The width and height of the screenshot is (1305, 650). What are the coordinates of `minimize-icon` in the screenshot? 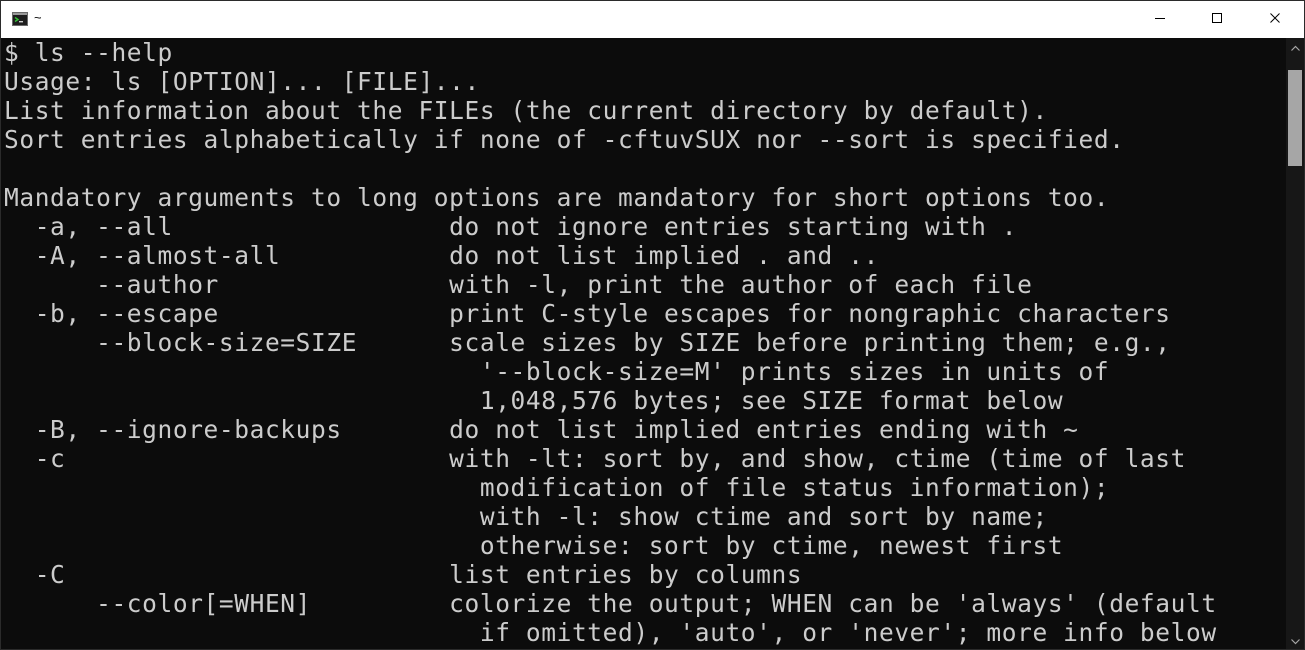 It's located at (1160, 20).